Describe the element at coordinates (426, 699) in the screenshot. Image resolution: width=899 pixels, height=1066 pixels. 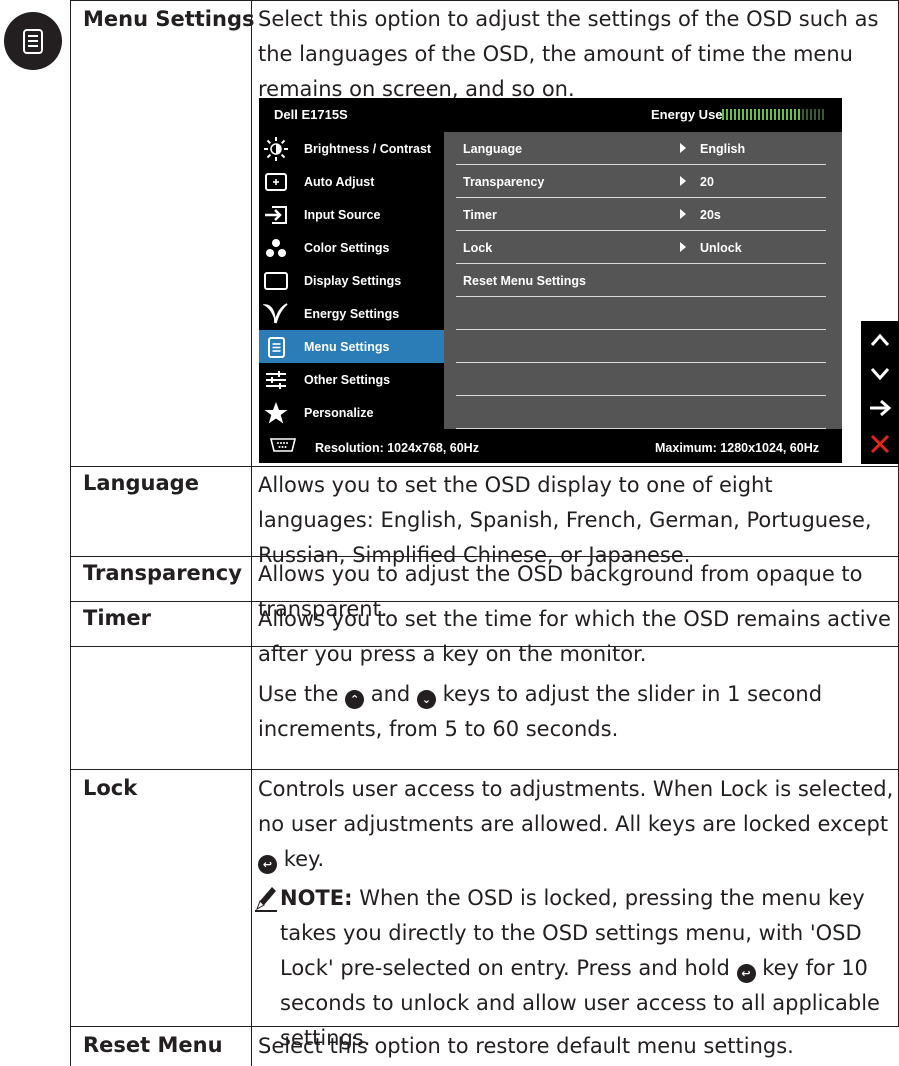
I see `down-key-icon: ⌄` at that location.